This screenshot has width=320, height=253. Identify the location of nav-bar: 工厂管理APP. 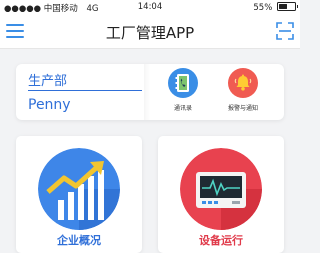
(150, 31).